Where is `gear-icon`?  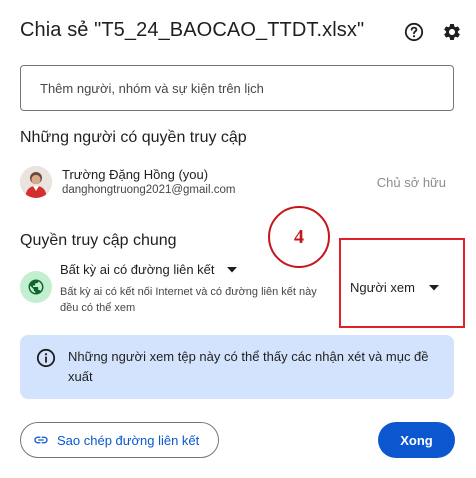 gear-icon is located at coordinates (452, 32).